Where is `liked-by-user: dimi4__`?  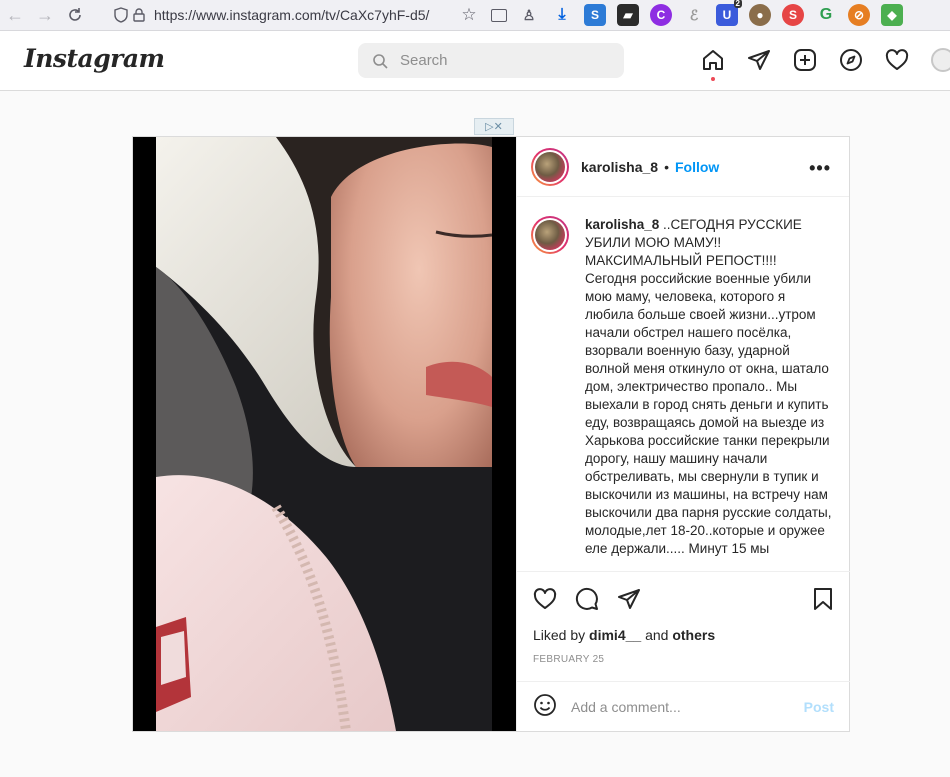 liked-by-user: dimi4__ is located at coordinates (615, 635).